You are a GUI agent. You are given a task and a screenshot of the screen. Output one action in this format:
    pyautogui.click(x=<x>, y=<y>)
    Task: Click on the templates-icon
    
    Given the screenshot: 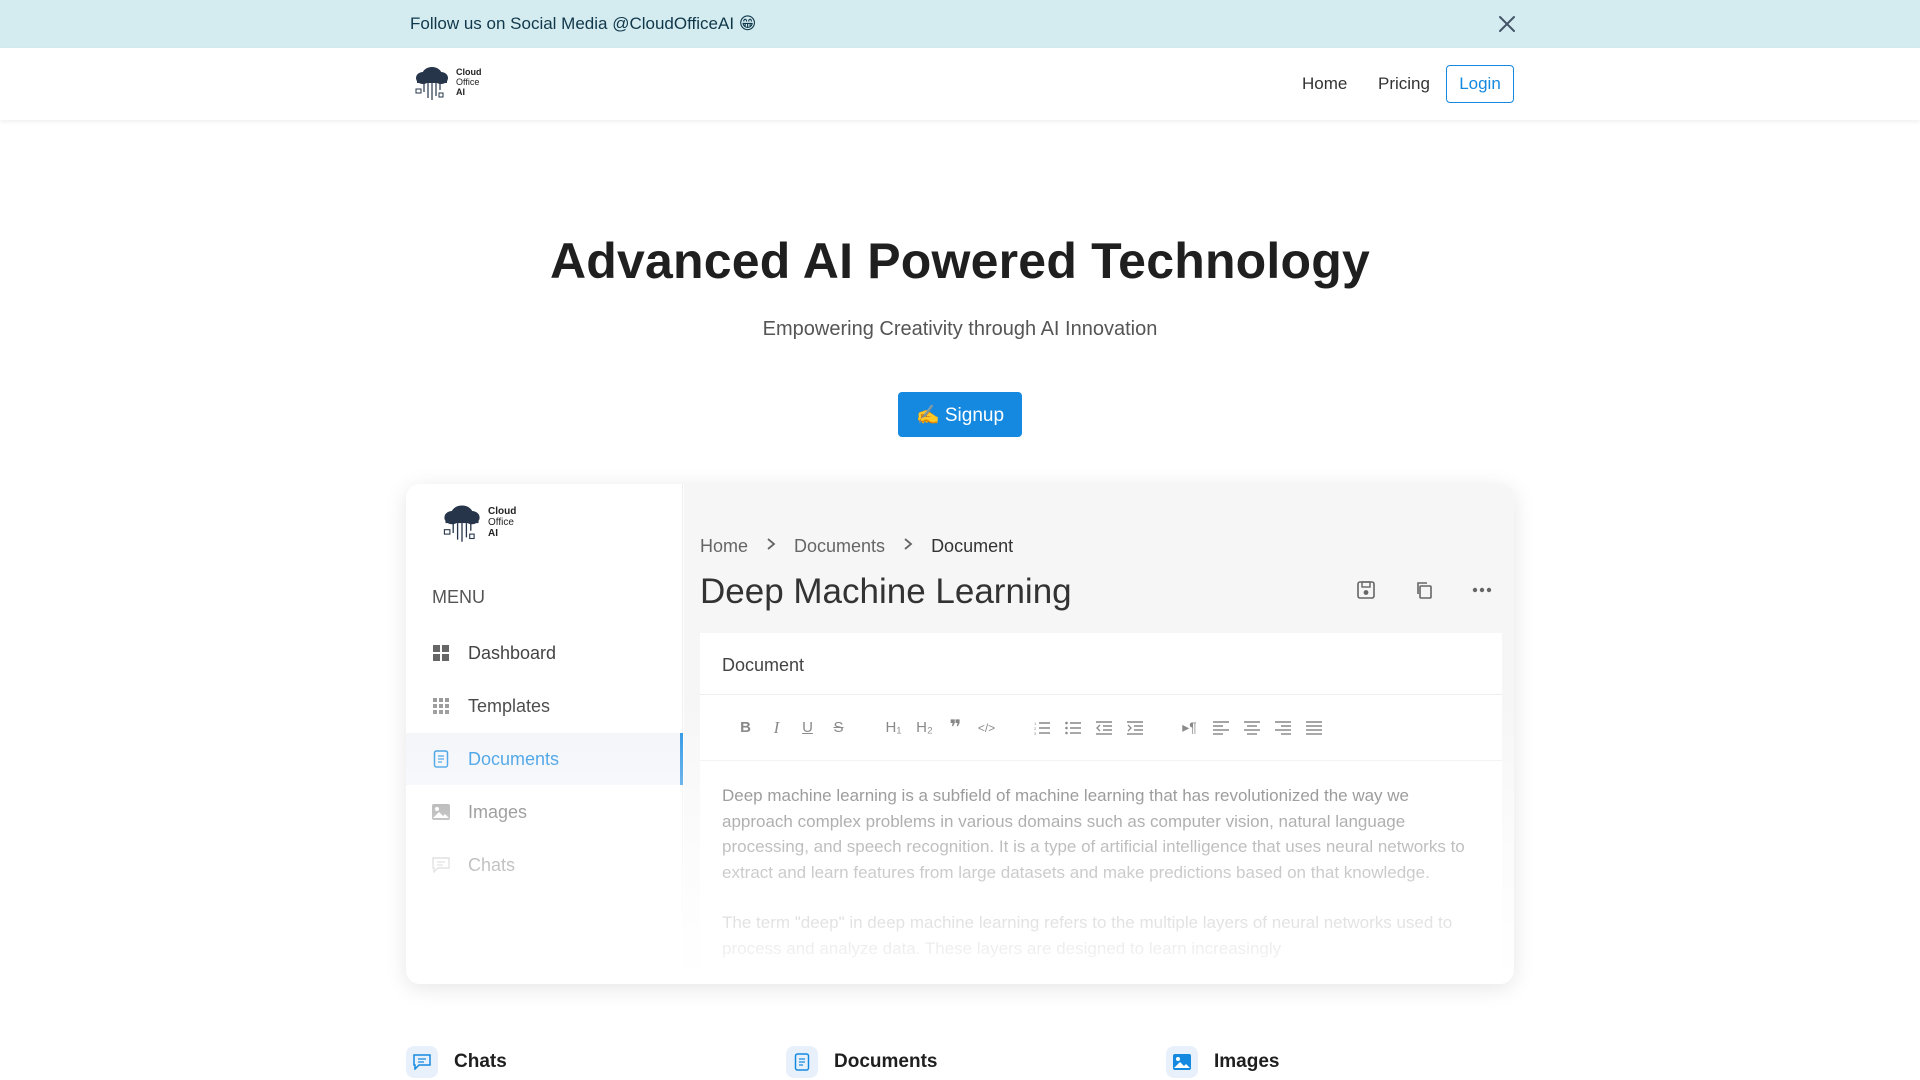 What is the action you would take?
    pyautogui.click(x=441, y=706)
    